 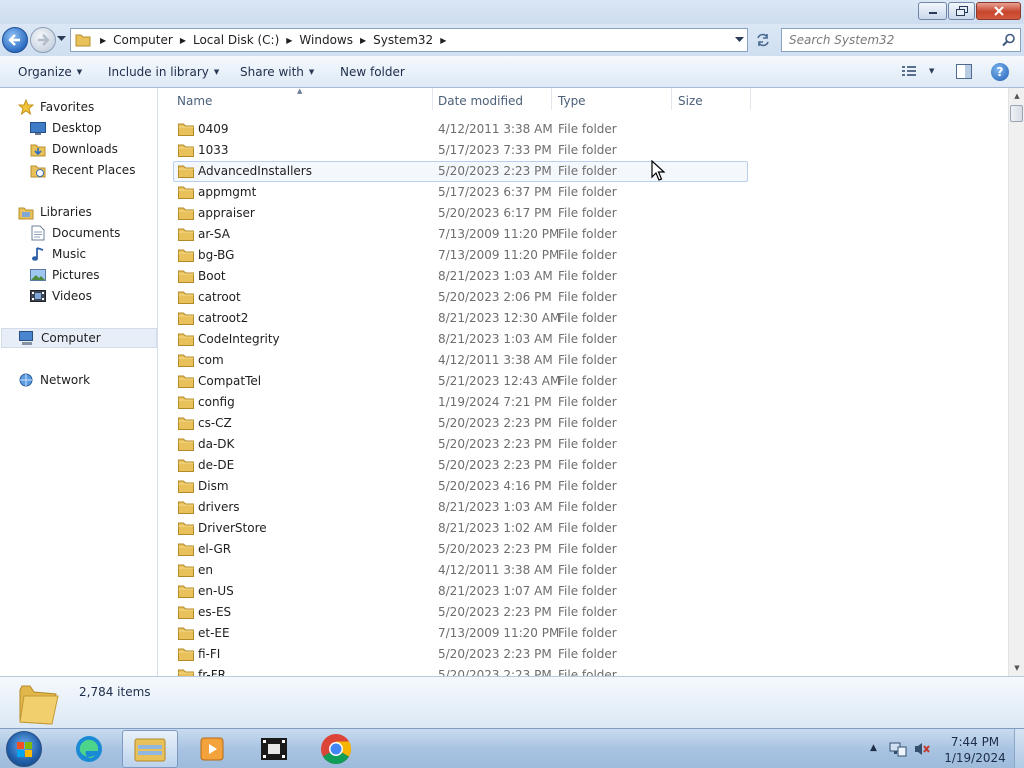 What do you see at coordinates (115, 692) in the screenshot?
I see `items-count: 2,784 items` at bounding box center [115, 692].